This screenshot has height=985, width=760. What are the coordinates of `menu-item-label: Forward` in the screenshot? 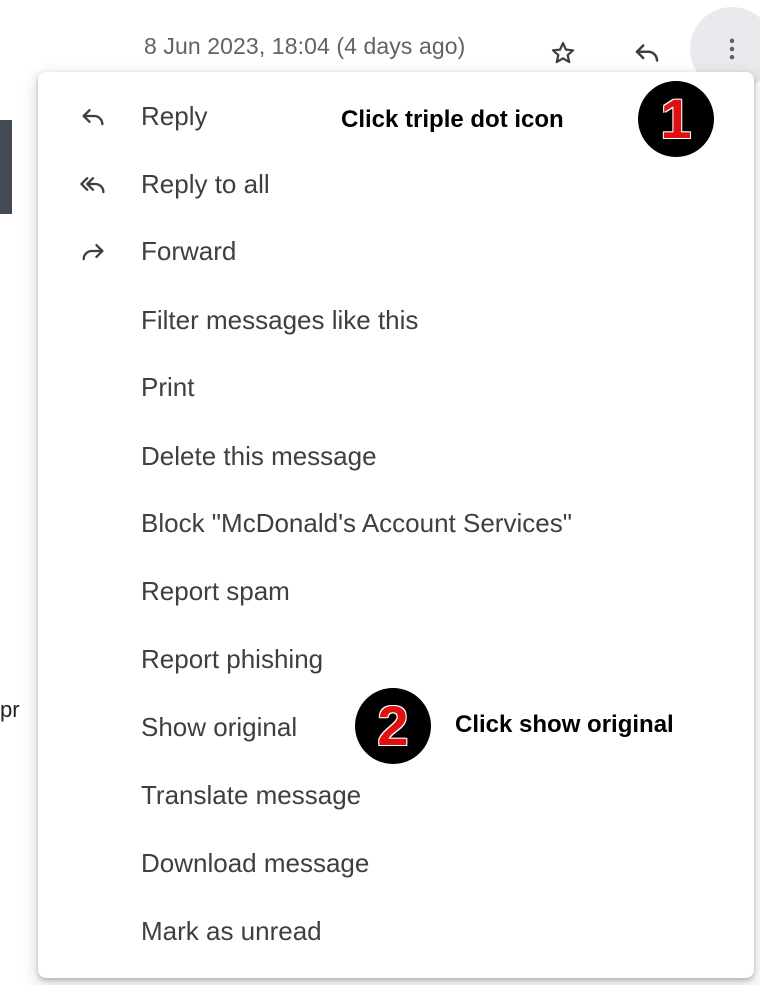 It's located at (189, 250).